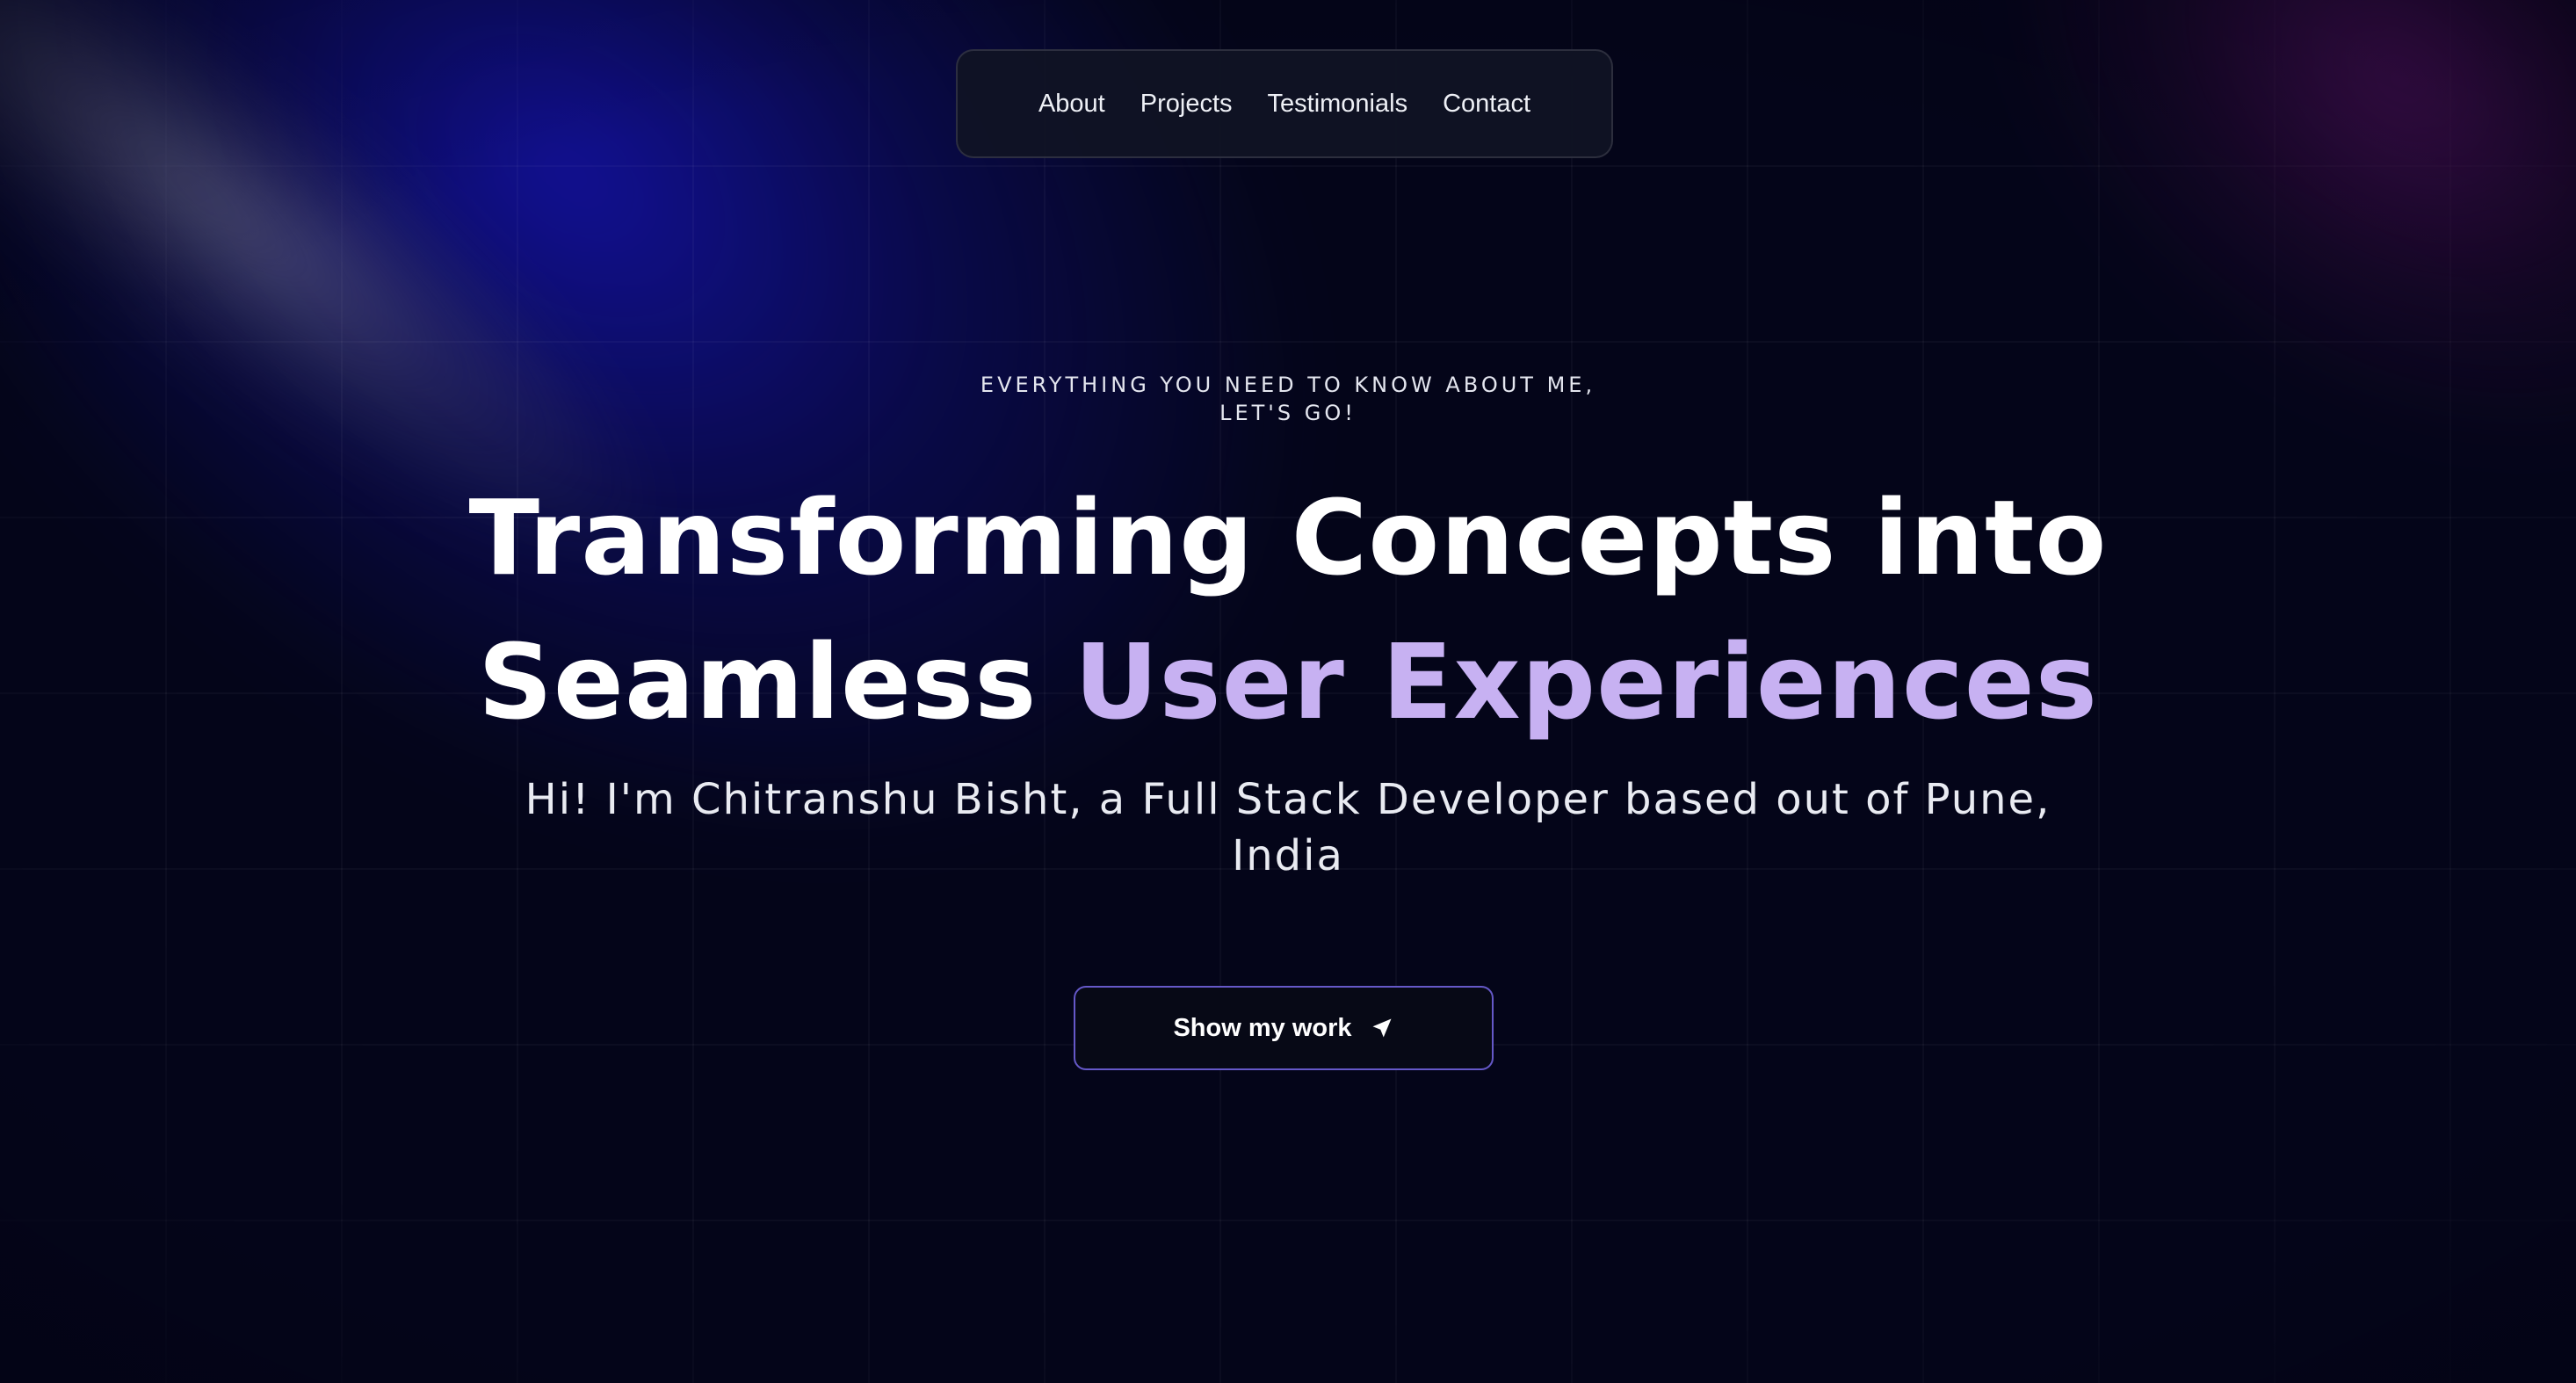 Image resolution: width=2576 pixels, height=1383 pixels. I want to click on floating-navbar: About Projects Testimonials Contact, so click(1284, 103).